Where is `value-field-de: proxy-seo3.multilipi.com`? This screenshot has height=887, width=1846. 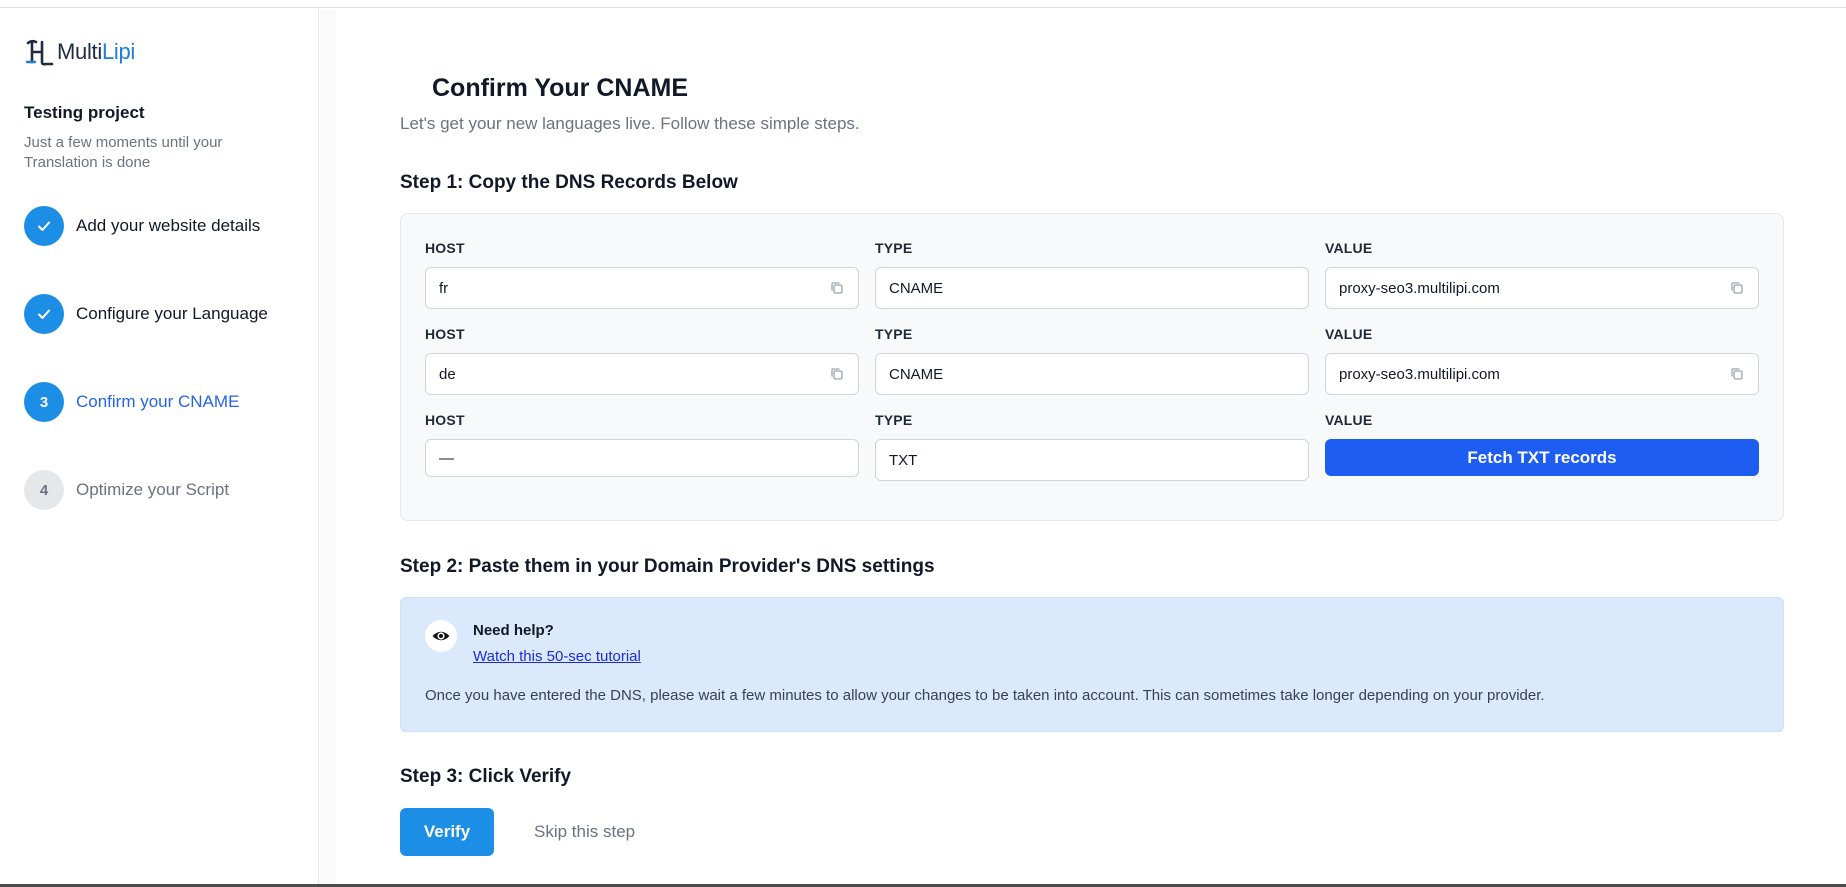
value-field-de: proxy-seo3.multilipi.com is located at coordinates (1542, 374).